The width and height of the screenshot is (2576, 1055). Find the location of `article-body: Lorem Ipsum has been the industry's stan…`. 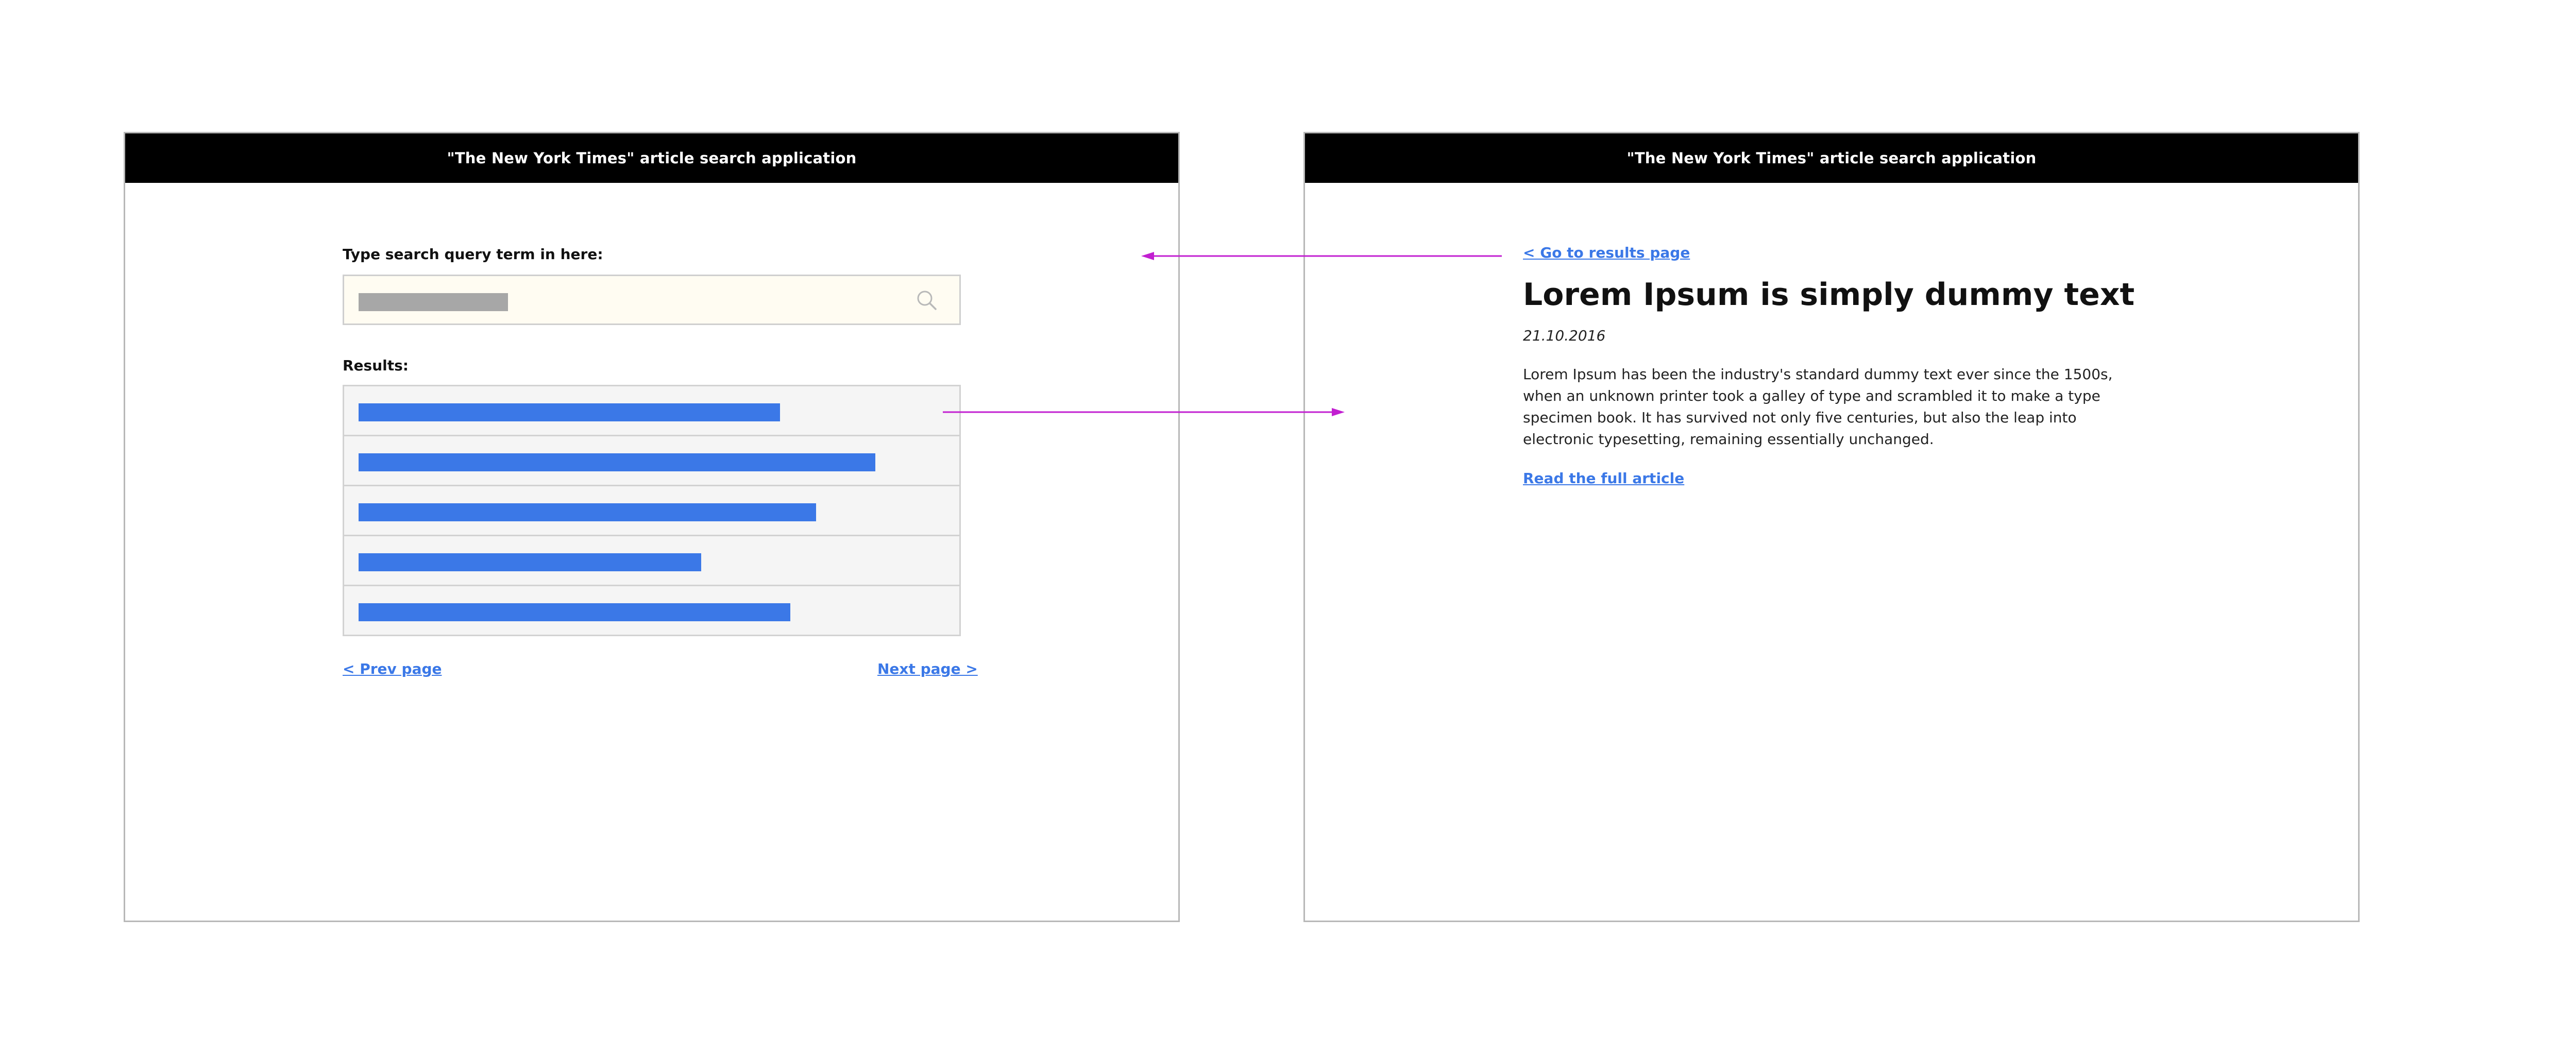

article-body: Lorem Ipsum has been the industry's stan… is located at coordinates (1818, 407).